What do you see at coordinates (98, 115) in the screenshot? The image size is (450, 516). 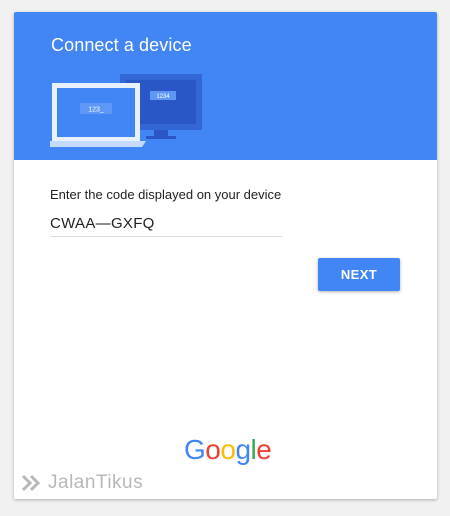 I see `laptop-icon: 123_` at bounding box center [98, 115].